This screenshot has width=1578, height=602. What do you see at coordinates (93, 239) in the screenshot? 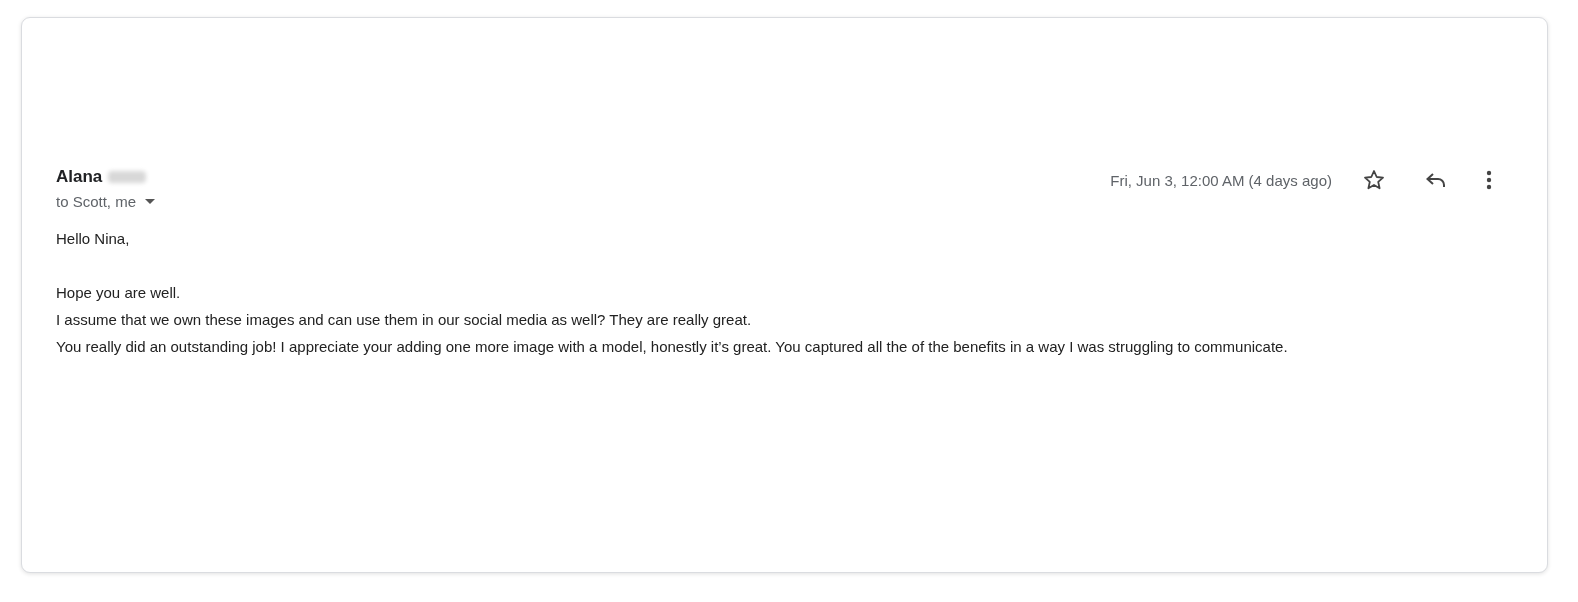
I see `body-text: Hello Nina,` at bounding box center [93, 239].